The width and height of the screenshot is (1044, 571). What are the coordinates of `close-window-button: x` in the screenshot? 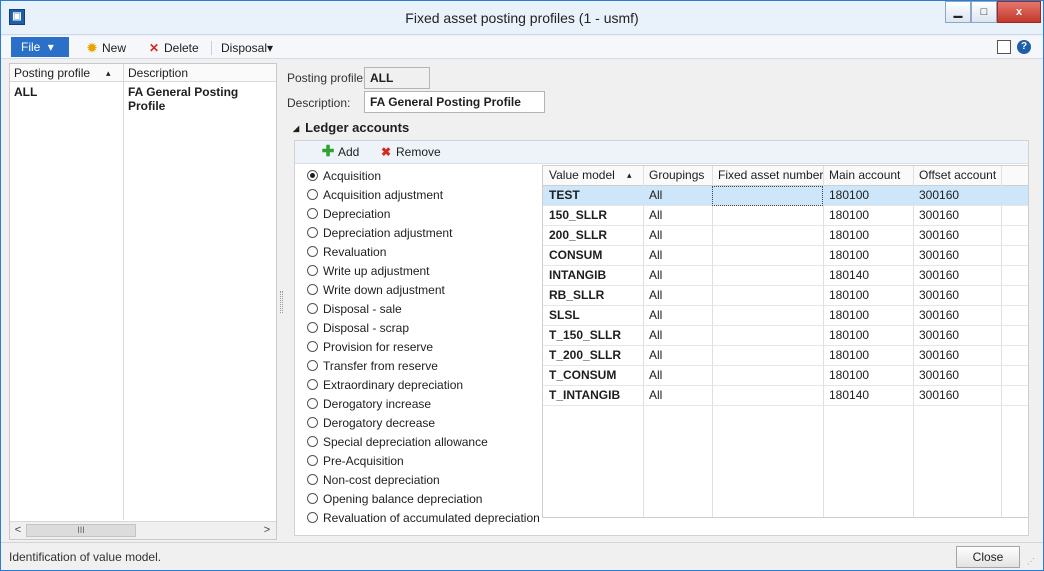 It's located at (1019, 12).